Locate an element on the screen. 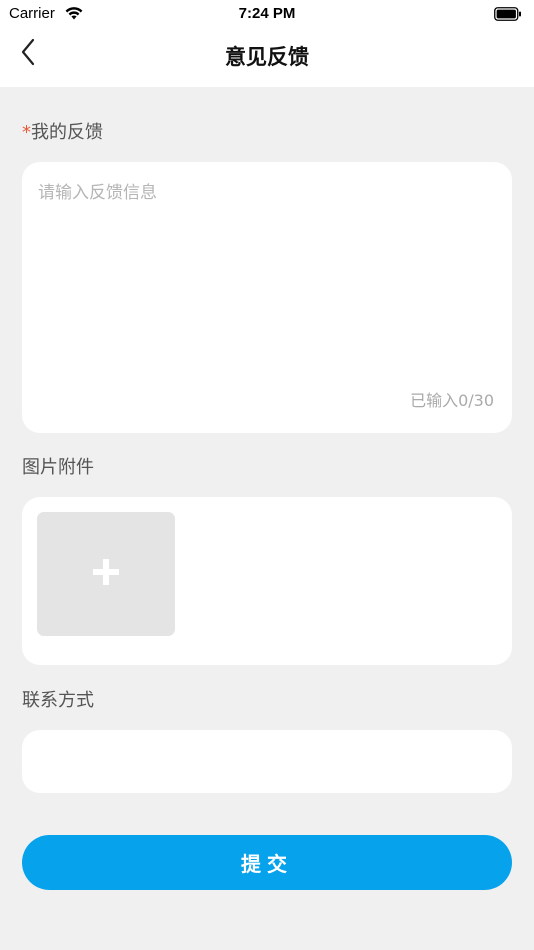 The height and width of the screenshot is (950, 534). contact-card is located at coordinates (267, 761).